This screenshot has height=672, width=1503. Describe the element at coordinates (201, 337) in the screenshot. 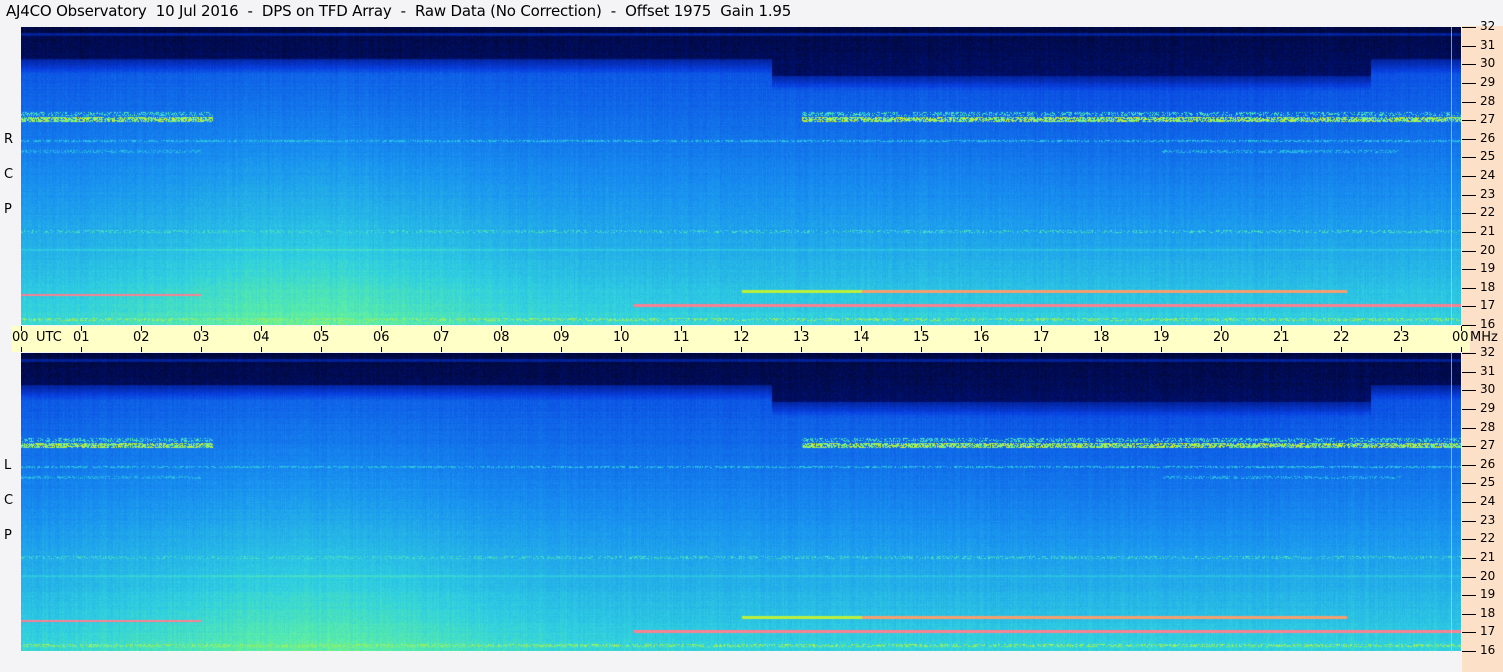

I see `time-tick-label: 03` at that location.